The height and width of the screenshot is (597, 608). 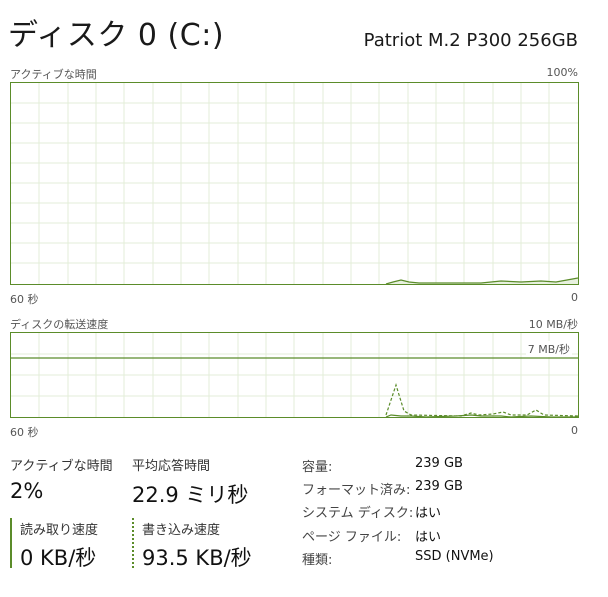 What do you see at coordinates (428, 537) in the screenshot?
I see `prop-value-page-file: はい` at bounding box center [428, 537].